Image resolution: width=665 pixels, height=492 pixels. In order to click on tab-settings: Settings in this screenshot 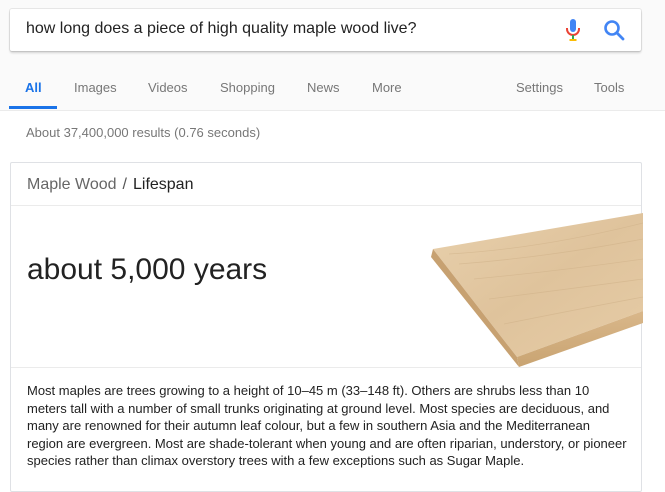, I will do `click(539, 87)`.